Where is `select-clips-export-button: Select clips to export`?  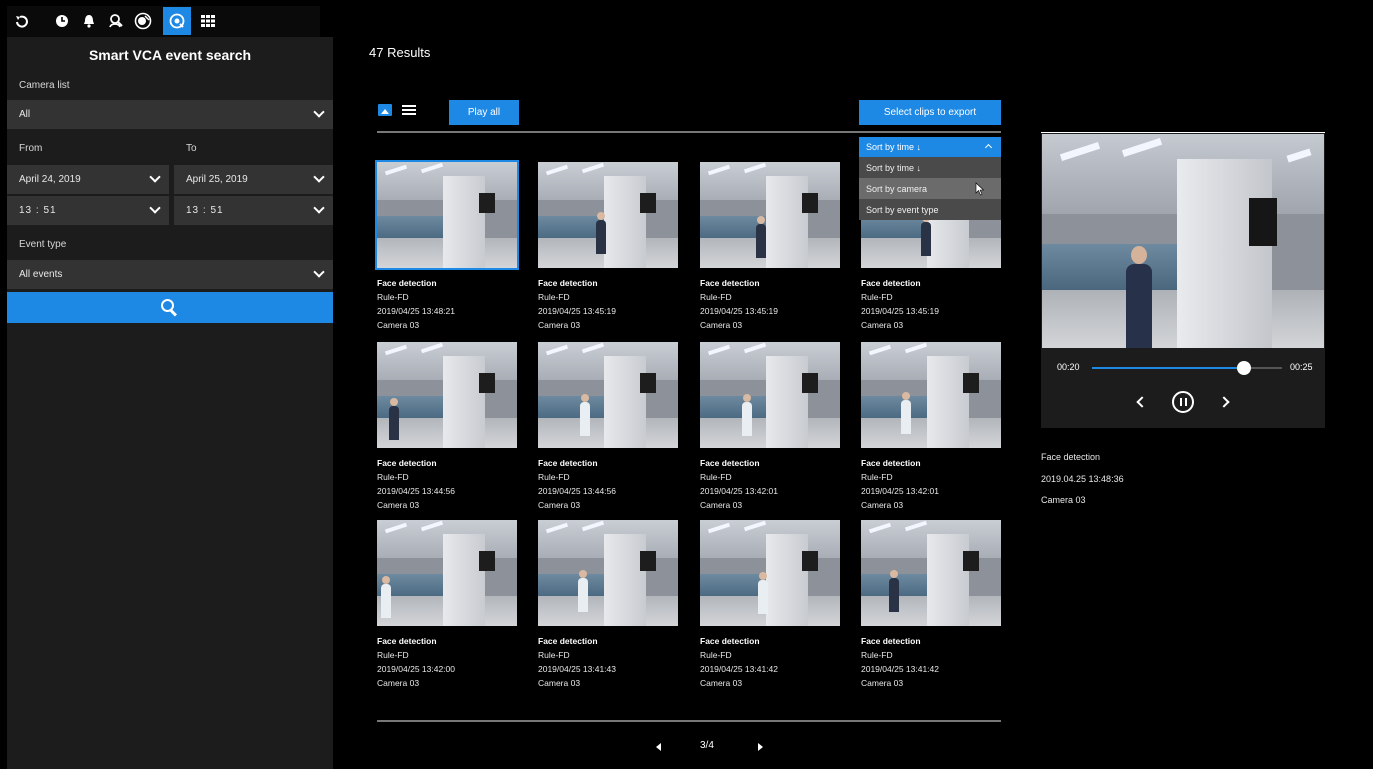 select-clips-export-button: Select clips to export is located at coordinates (930, 112).